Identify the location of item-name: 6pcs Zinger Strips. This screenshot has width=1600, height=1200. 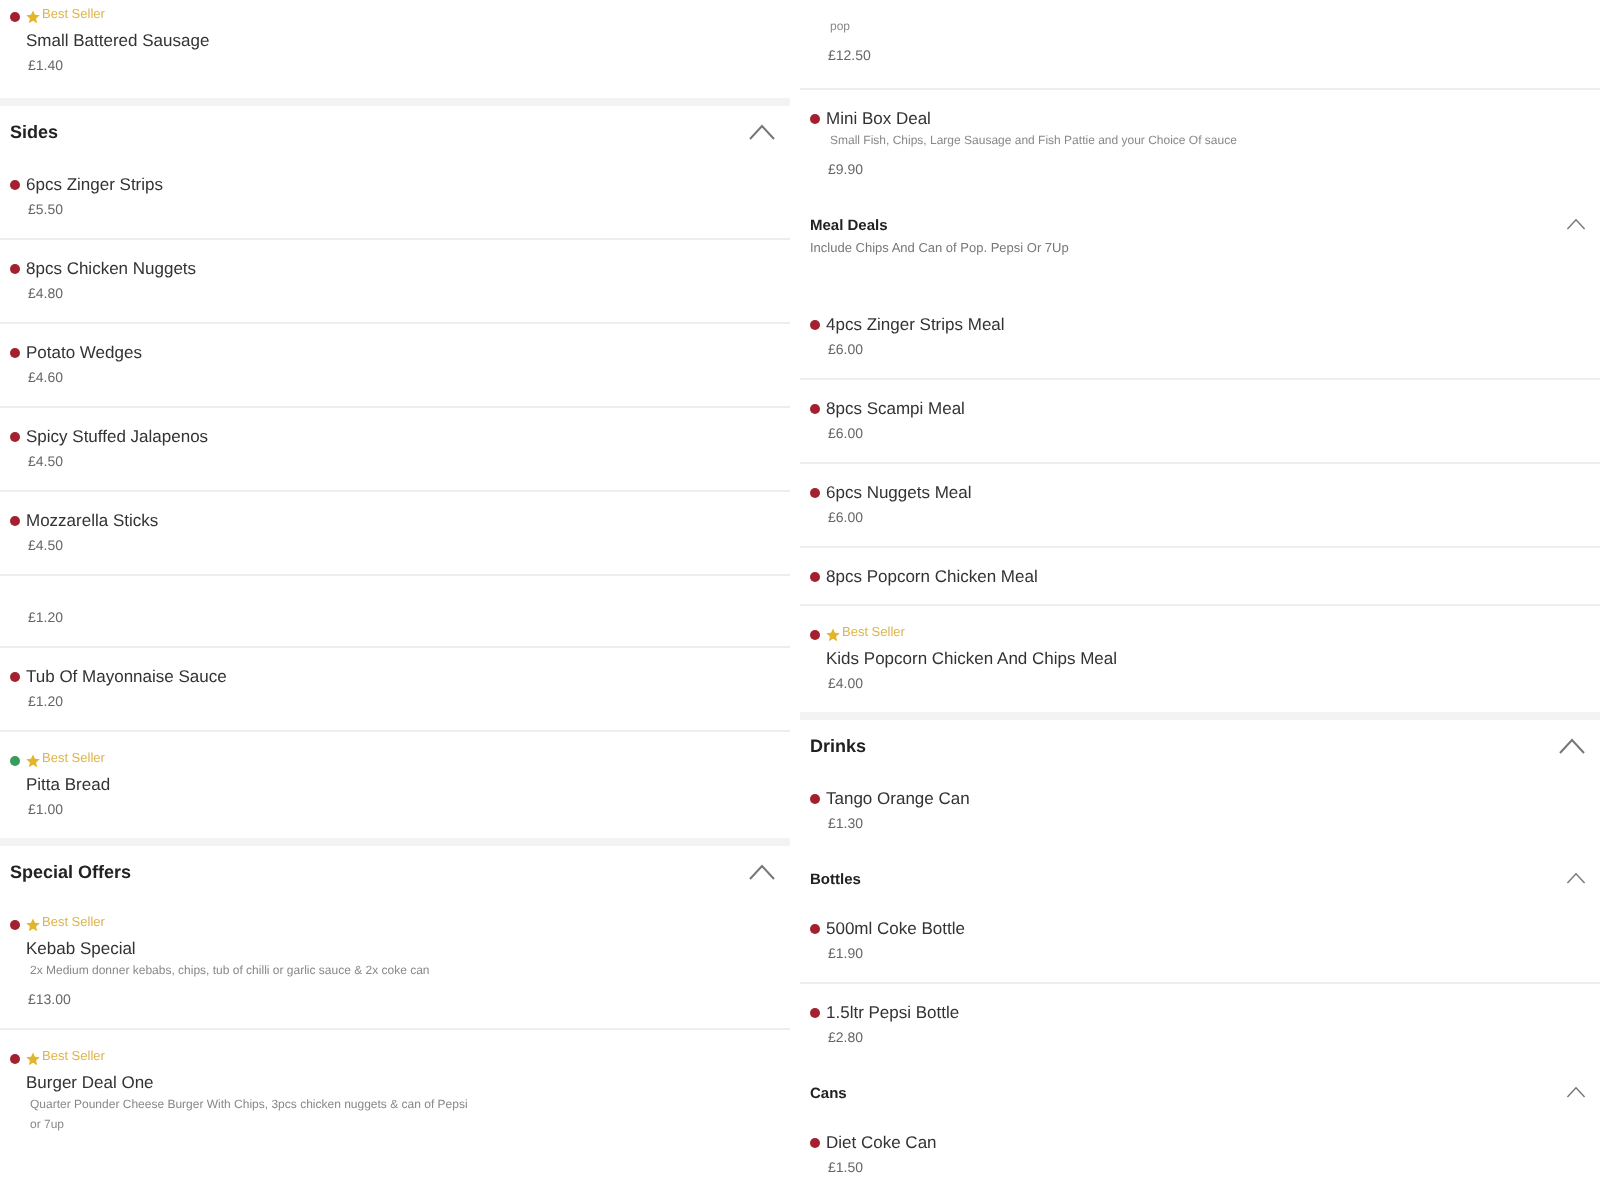
(94, 184).